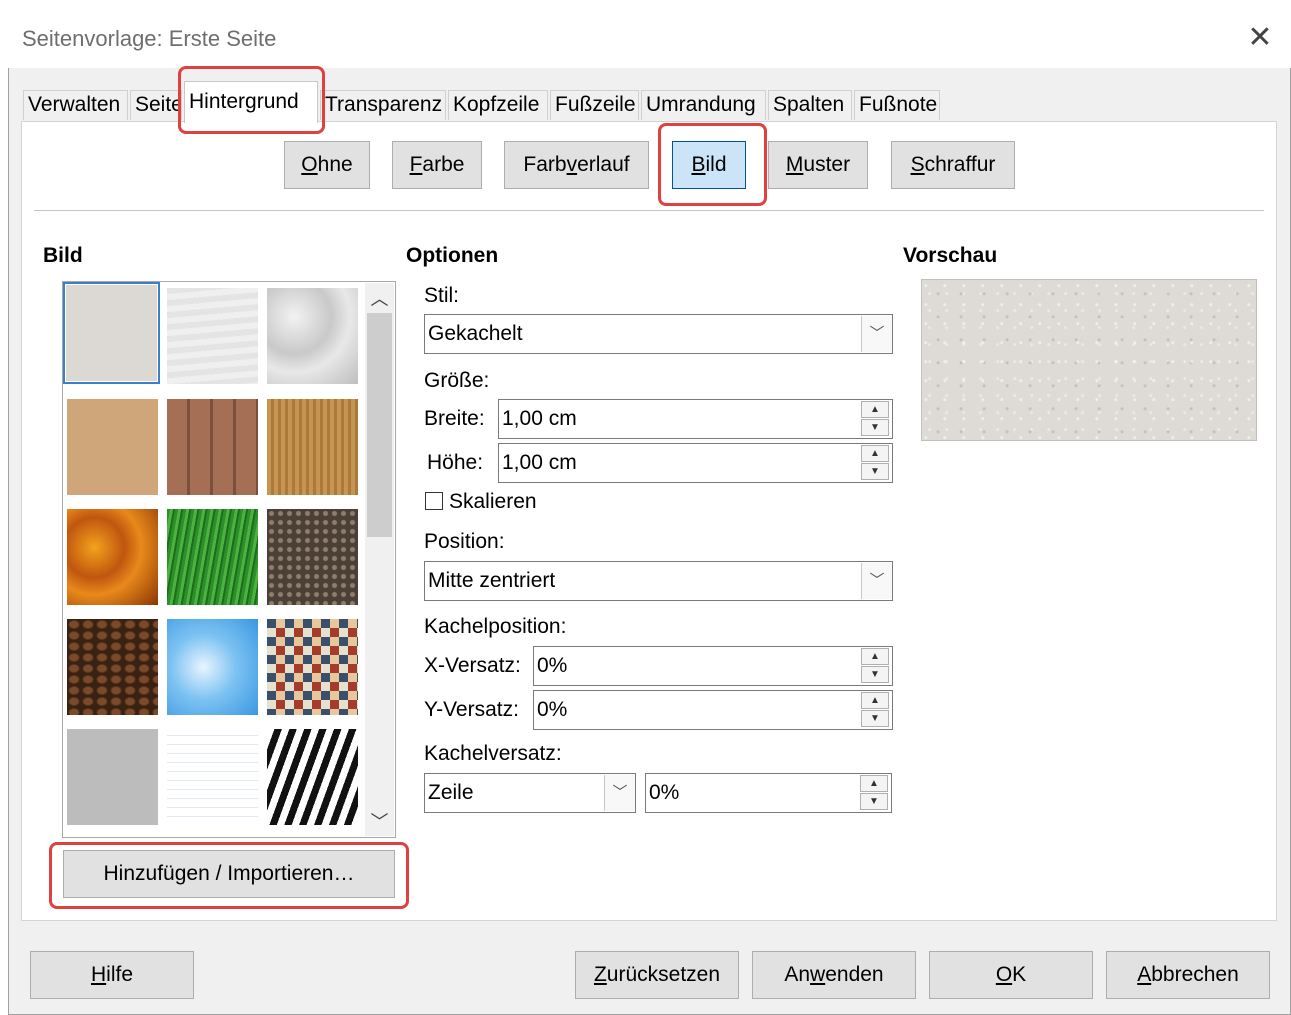 The width and height of the screenshot is (1291, 1015). I want to click on position-dropdown: Mitte zentriert ﹀, so click(658, 581).